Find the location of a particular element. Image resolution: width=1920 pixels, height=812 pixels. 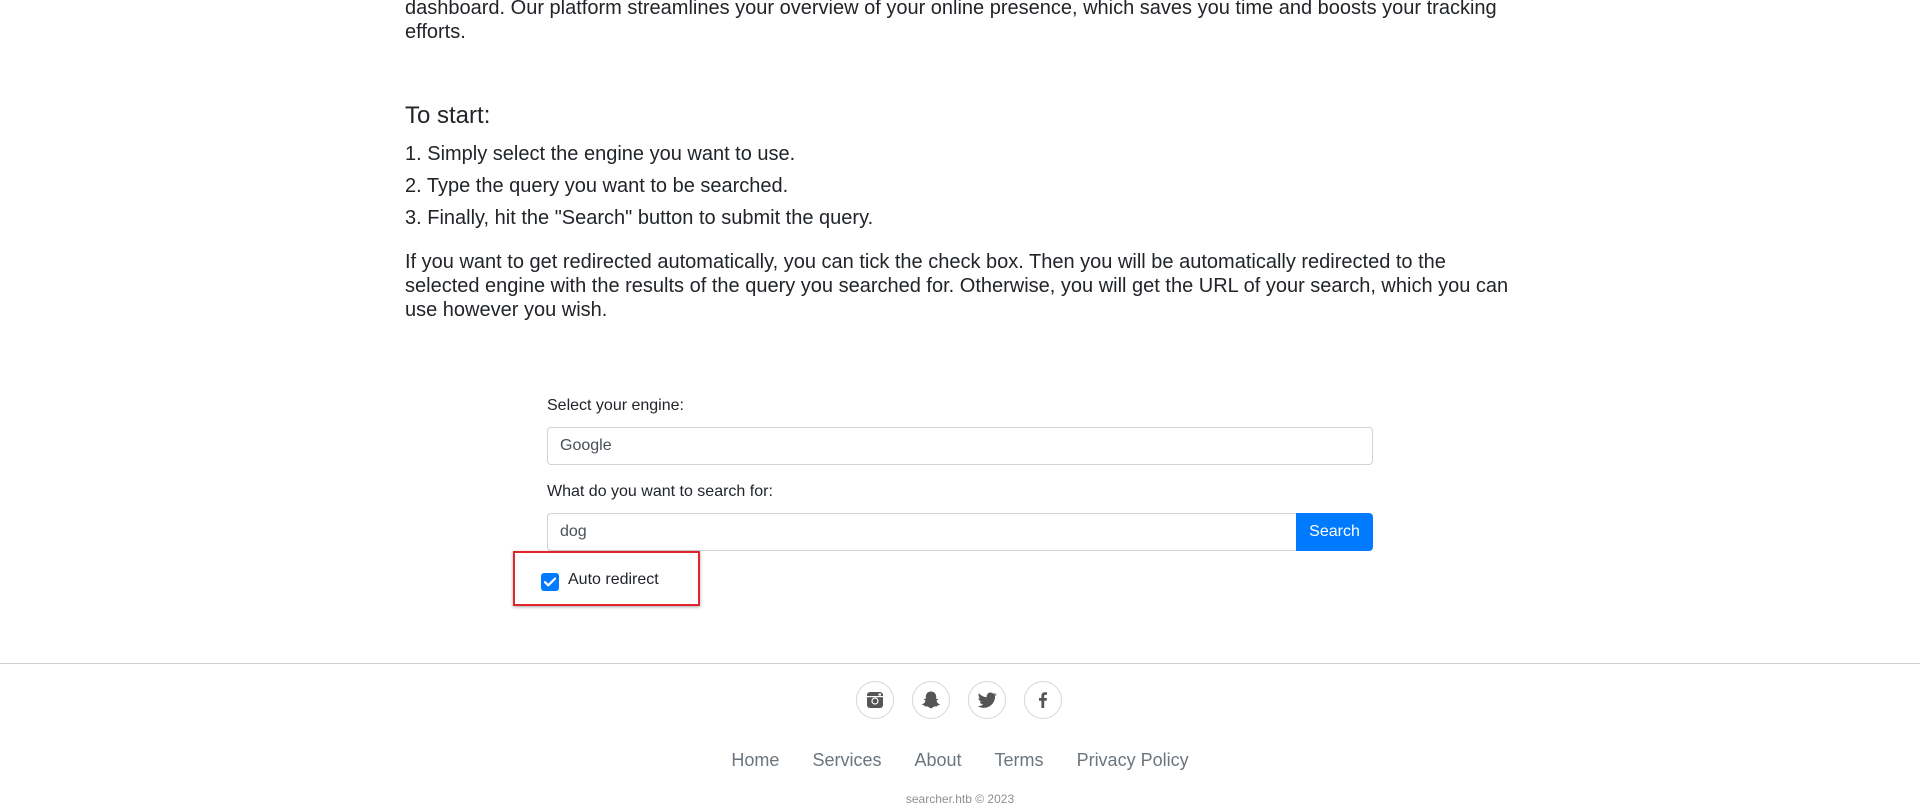

facebook-link is located at coordinates (1043, 700).